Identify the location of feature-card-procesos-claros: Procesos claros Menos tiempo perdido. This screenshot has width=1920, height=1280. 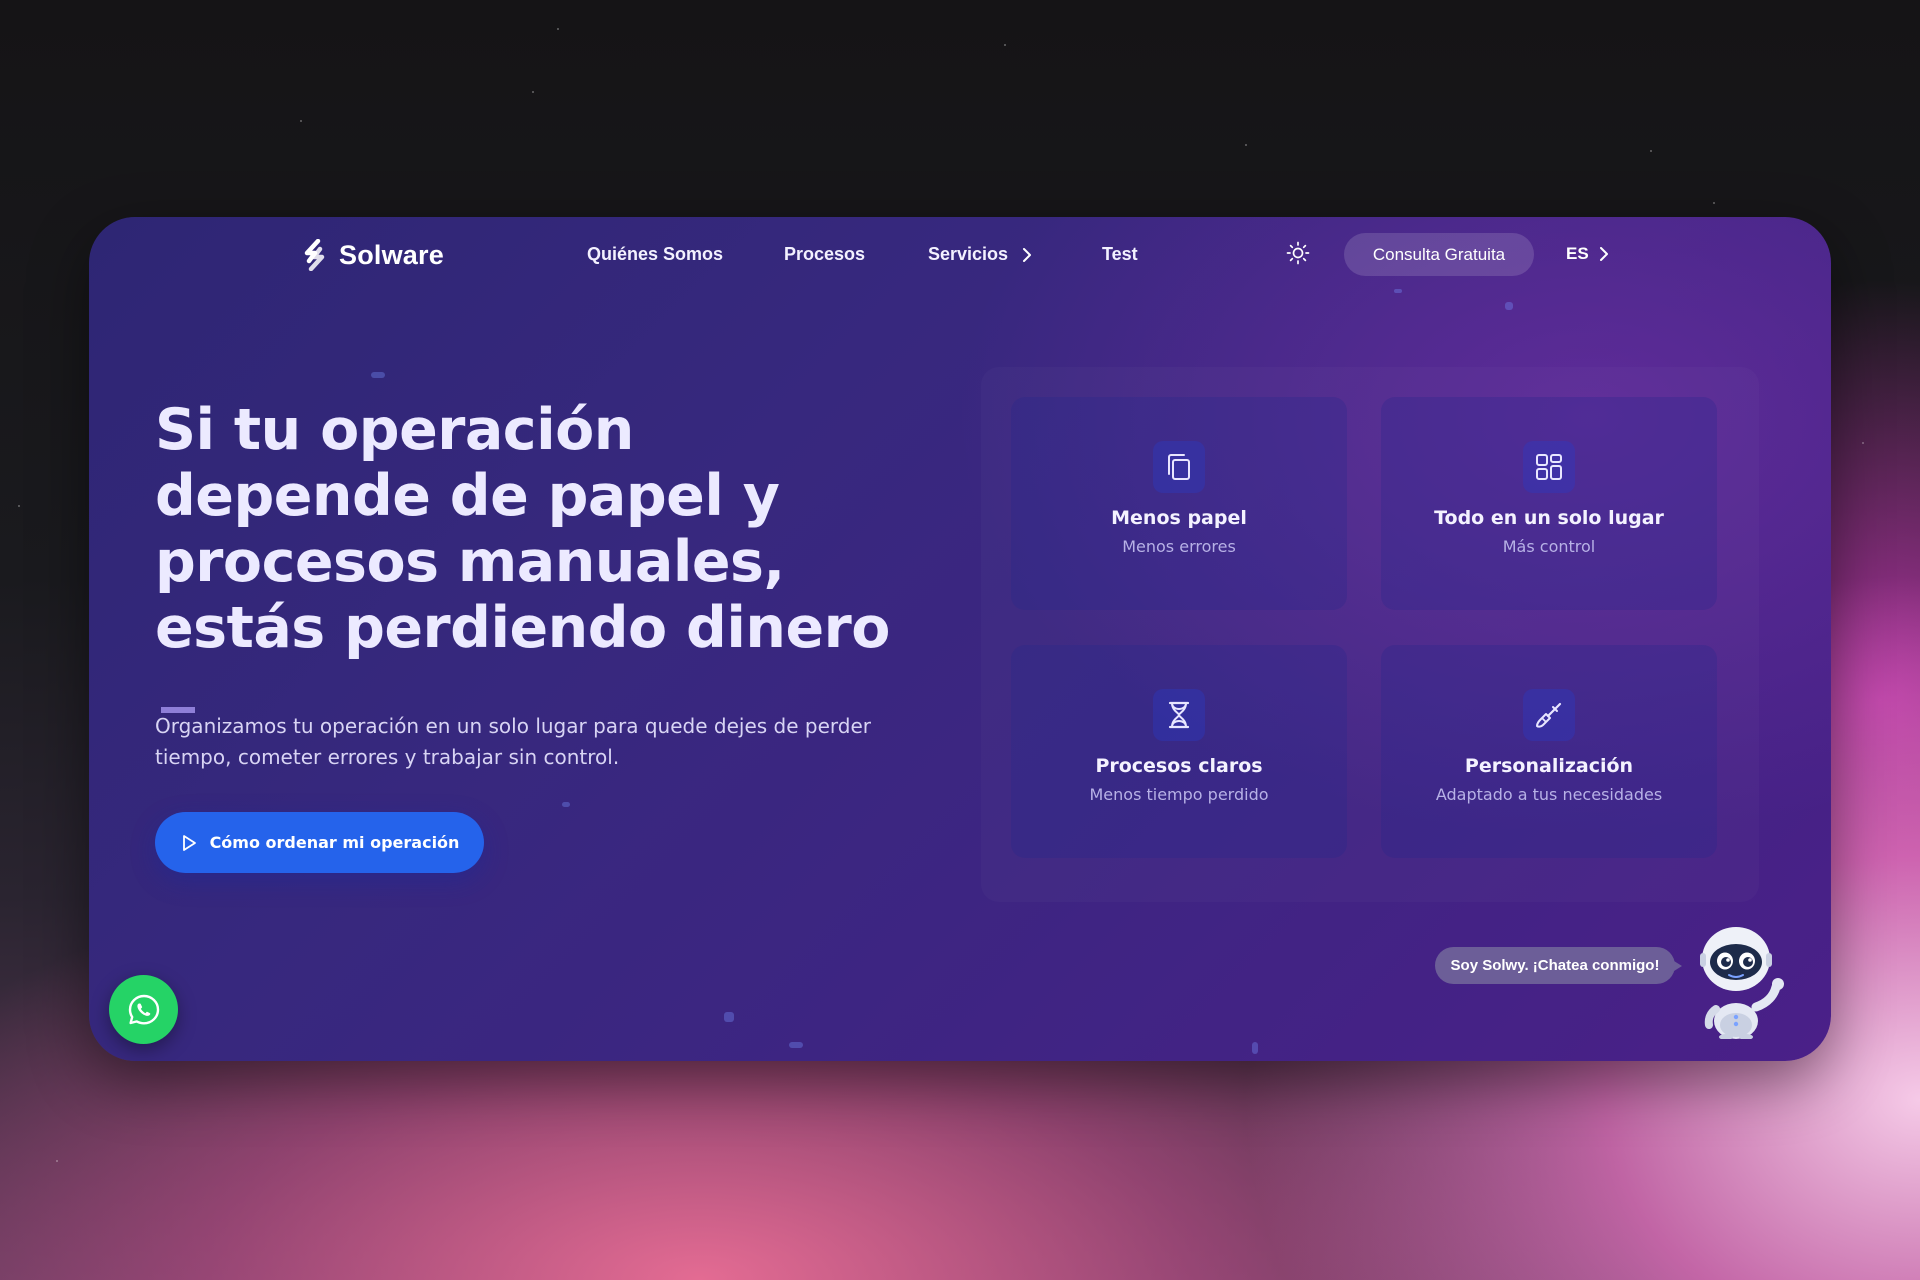
(1179, 751).